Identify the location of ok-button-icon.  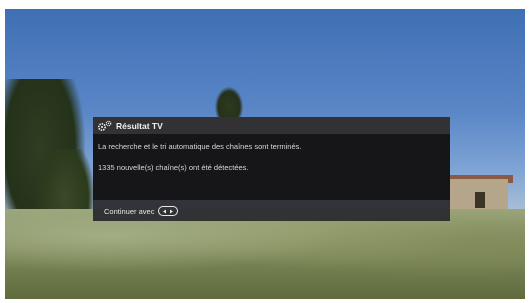
(168, 211).